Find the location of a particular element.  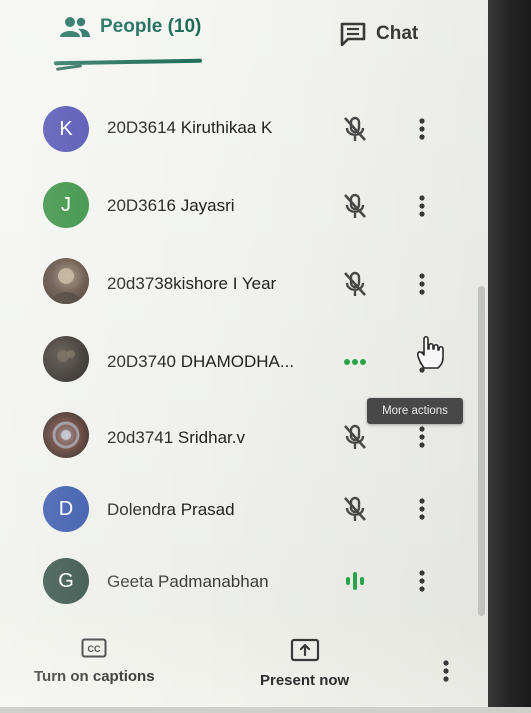

bottom-action-bar: CC Turn on captions Present now is located at coordinates (244, 664).